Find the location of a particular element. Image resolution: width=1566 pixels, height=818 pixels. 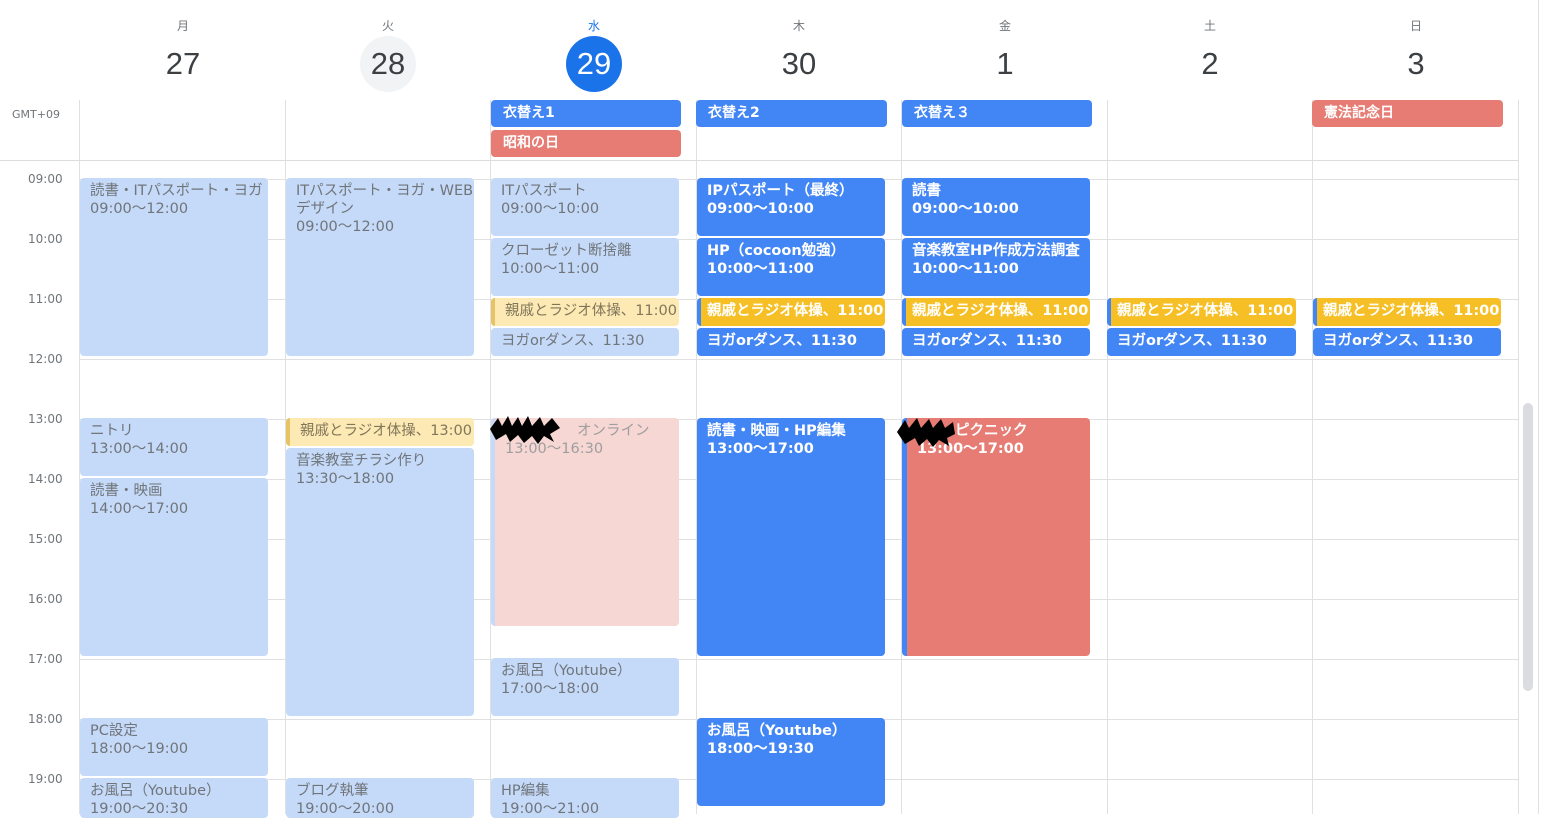

event-time: 19:00〜20:30 is located at coordinates (139, 809).